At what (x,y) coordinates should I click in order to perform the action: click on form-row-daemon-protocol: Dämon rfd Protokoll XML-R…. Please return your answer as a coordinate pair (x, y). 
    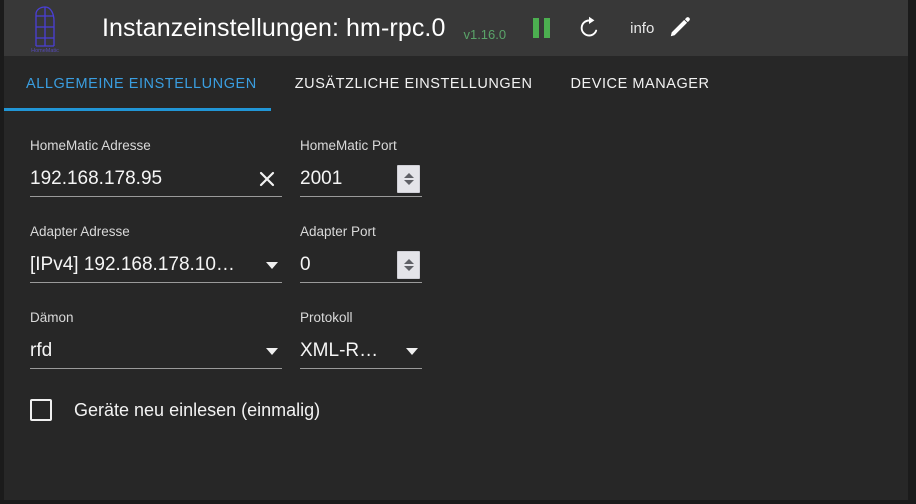
    Looking at the image, I should click on (469, 339).